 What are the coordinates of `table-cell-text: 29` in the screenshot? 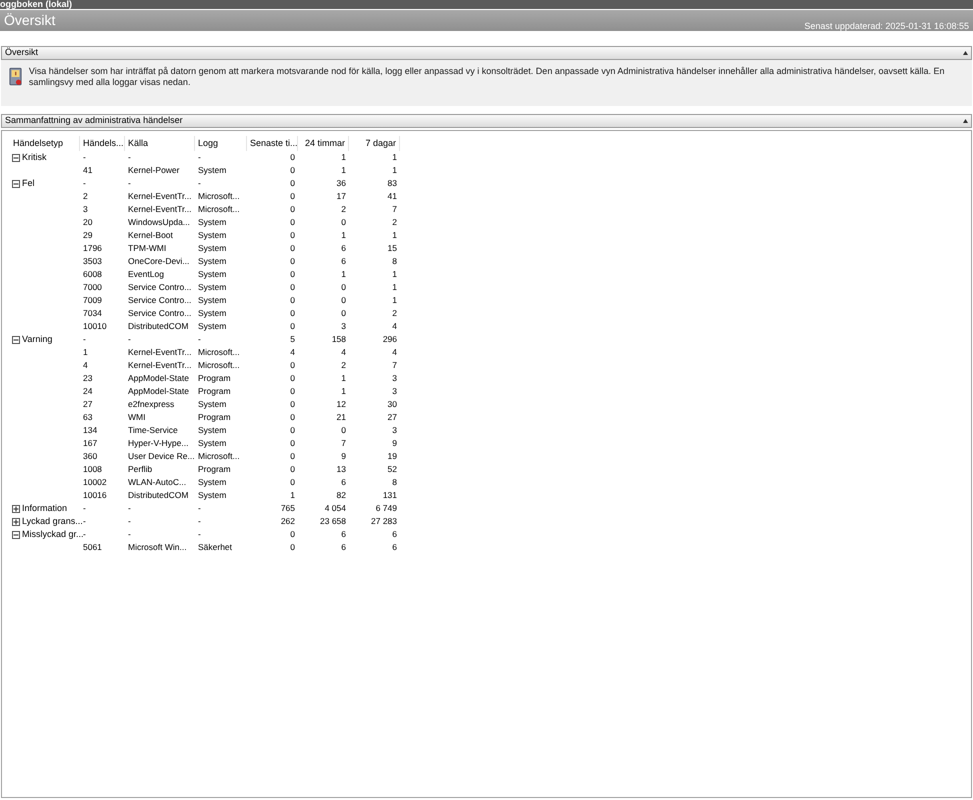 It's located at (88, 235).